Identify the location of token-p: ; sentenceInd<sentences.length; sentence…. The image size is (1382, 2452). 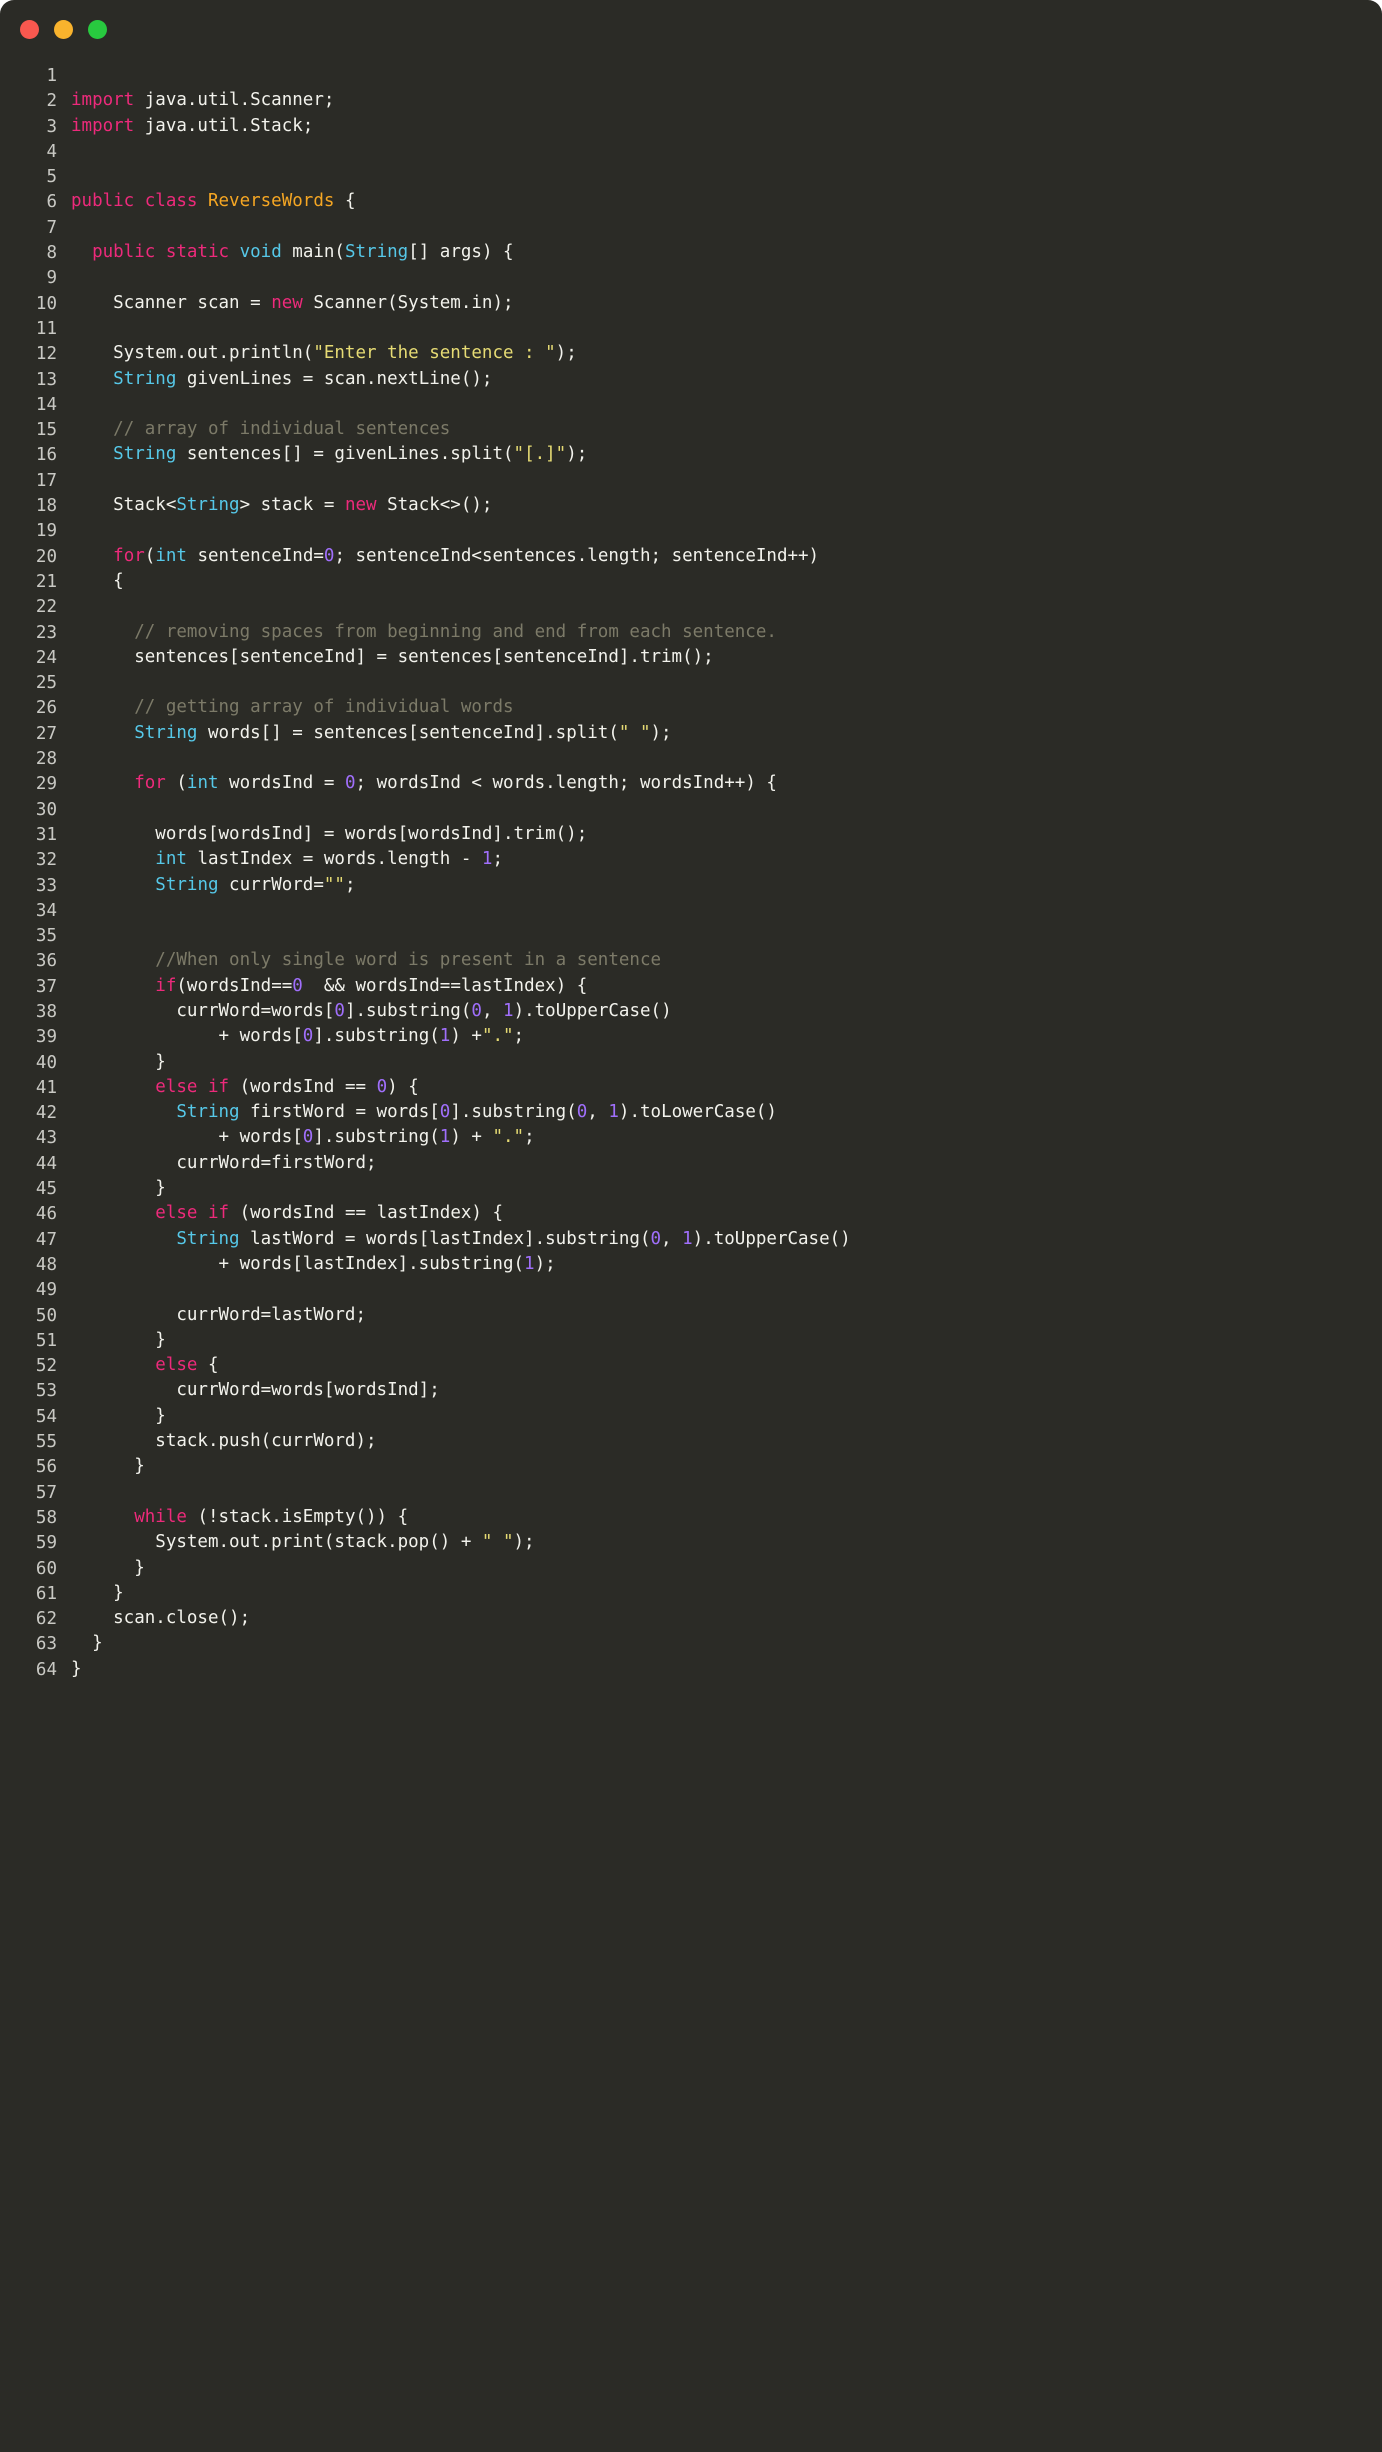
(577, 555).